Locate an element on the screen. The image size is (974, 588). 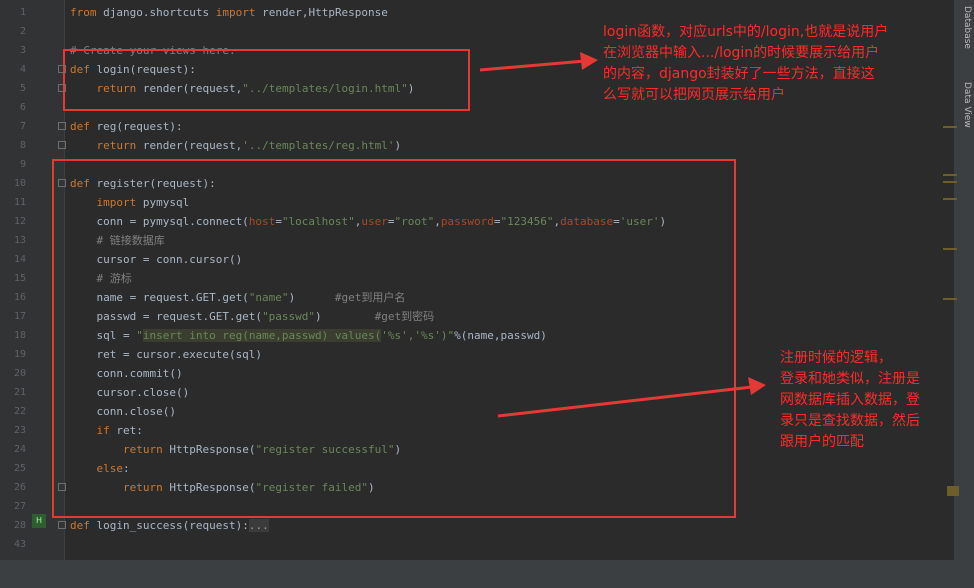
annotation-line: 的内容，django封装好了一些方法，直接这 is located at coordinates (739, 74).